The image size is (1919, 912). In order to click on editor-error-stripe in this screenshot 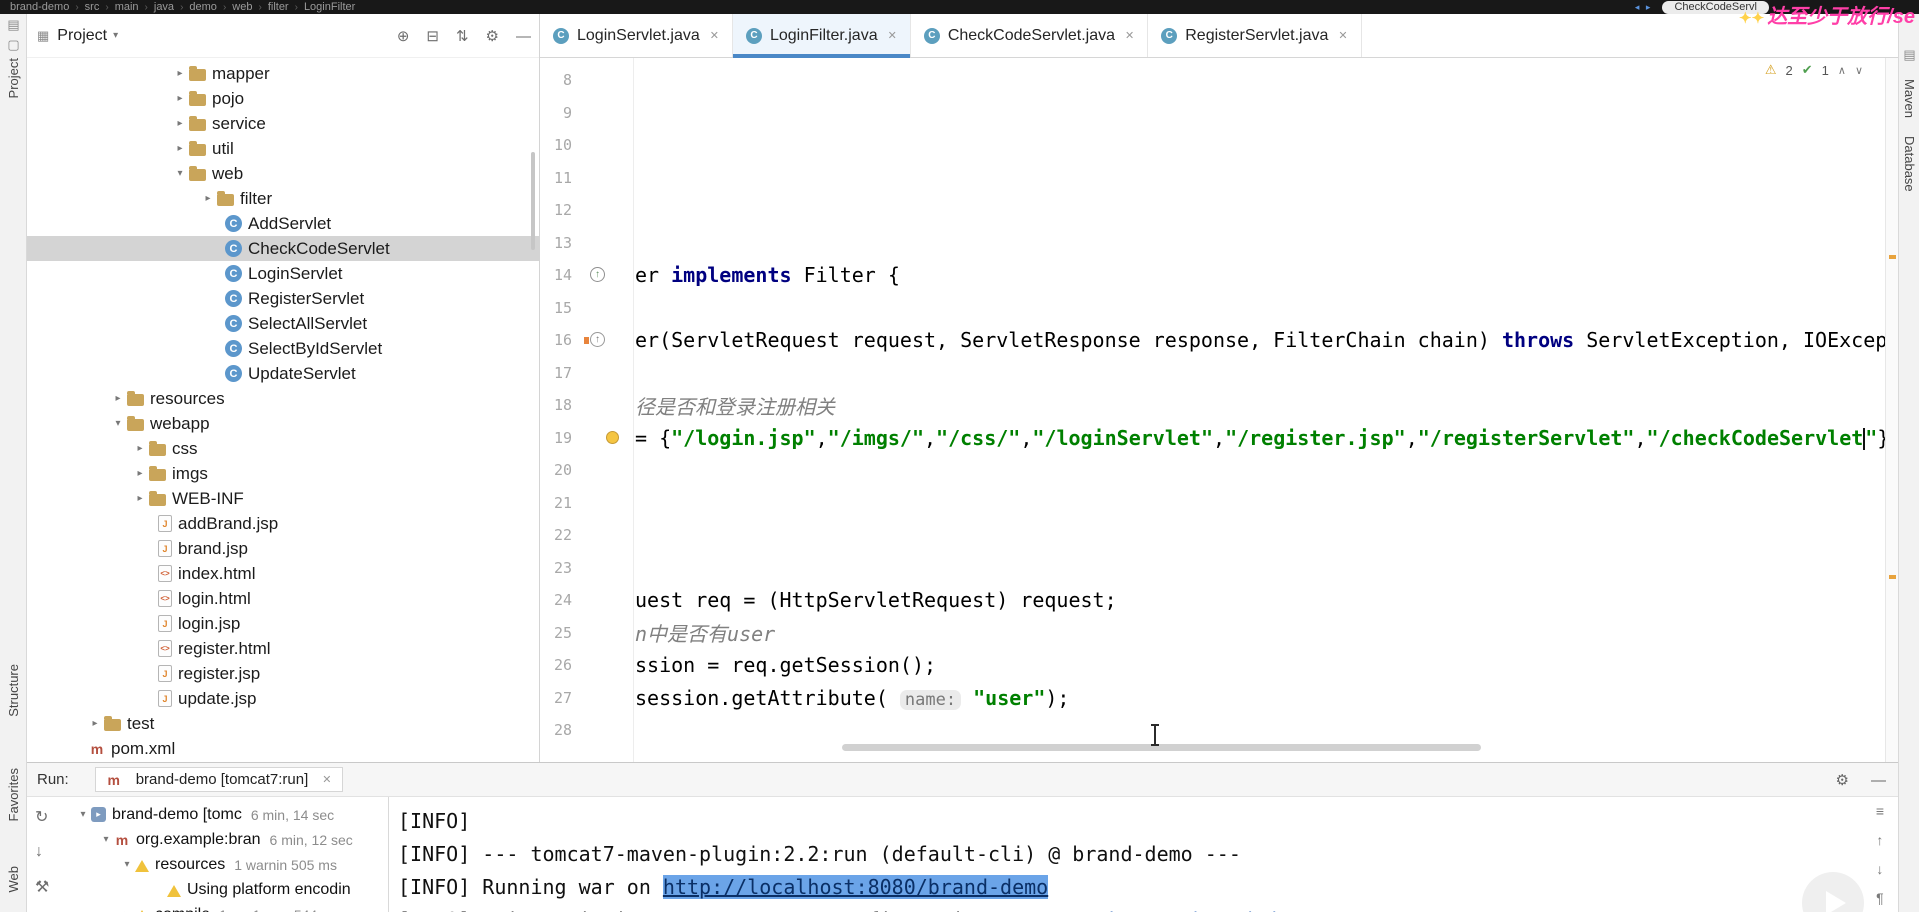, I will do `click(1891, 410)`.